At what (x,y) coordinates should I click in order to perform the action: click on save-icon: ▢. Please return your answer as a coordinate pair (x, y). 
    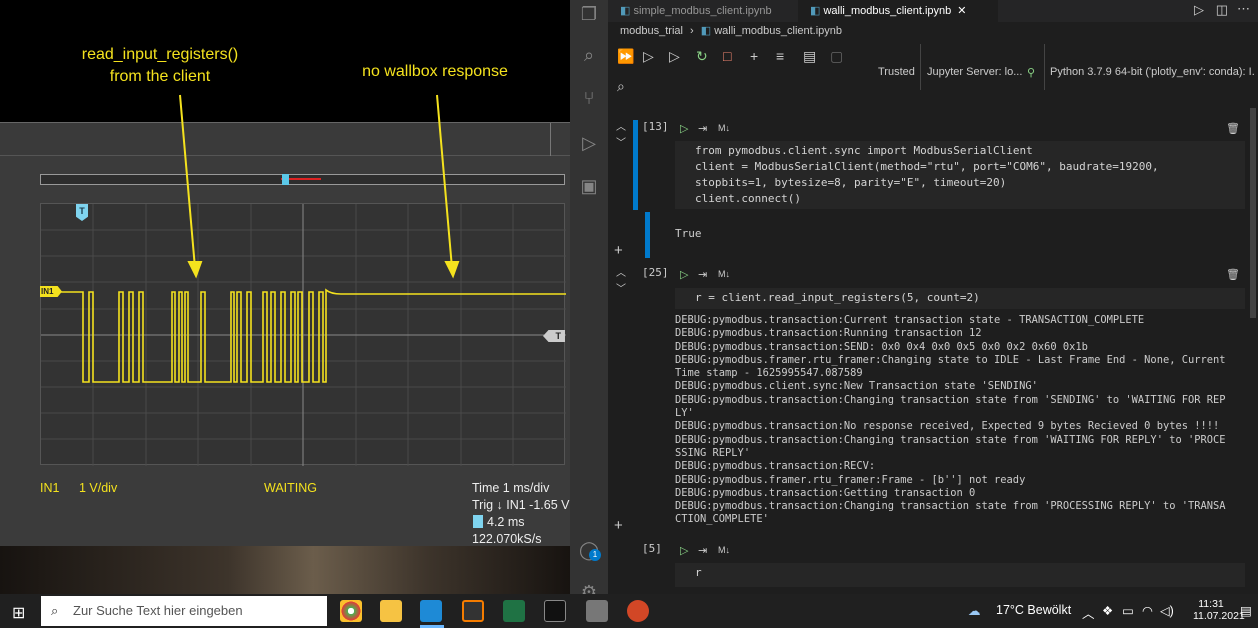
    Looking at the image, I should click on (836, 56).